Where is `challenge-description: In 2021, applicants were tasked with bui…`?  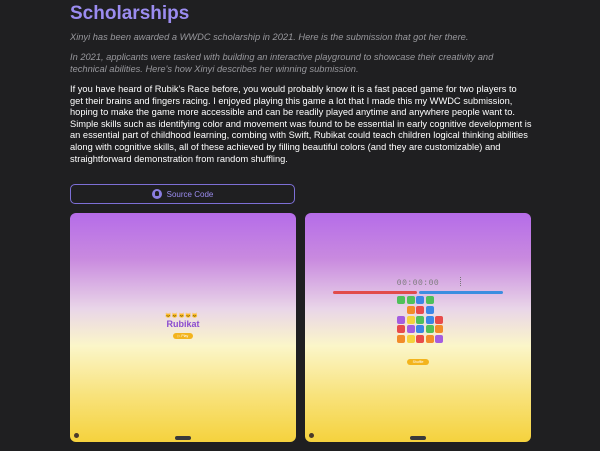
challenge-description: In 2021, applicants were tasked with bui… is located at coordinates (282, 63).